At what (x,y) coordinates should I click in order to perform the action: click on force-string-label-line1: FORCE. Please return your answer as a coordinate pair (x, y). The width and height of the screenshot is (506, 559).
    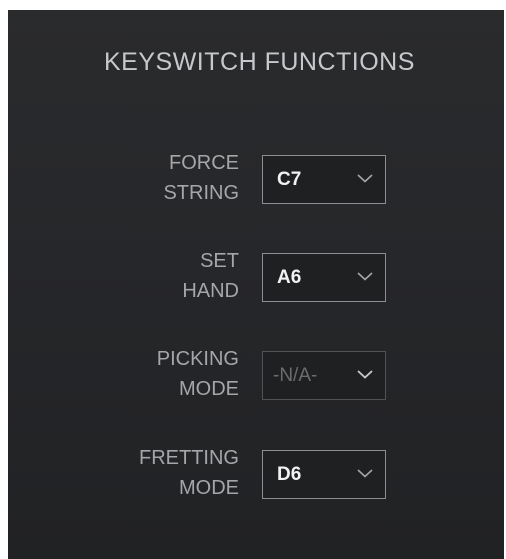
    Looking at the image, I should click on (204, 163).